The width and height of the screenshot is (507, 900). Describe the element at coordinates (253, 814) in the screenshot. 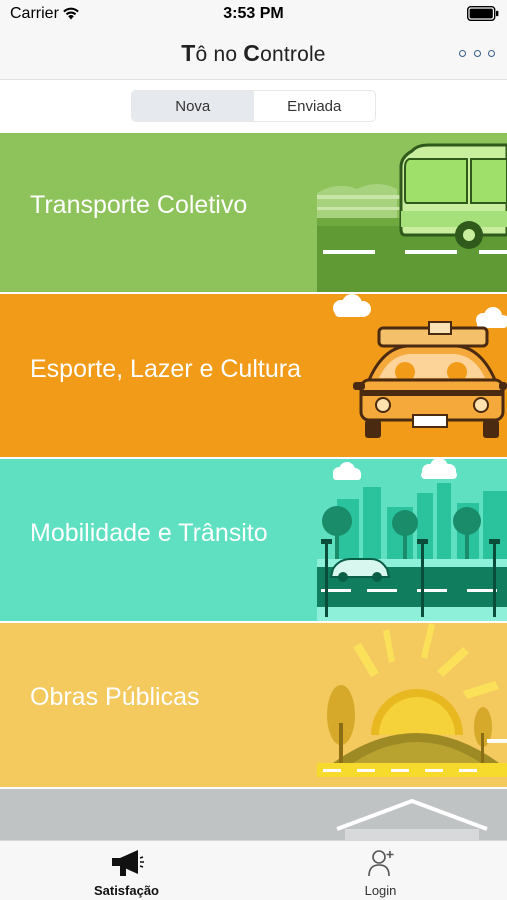

I see `category-partial` at that location.